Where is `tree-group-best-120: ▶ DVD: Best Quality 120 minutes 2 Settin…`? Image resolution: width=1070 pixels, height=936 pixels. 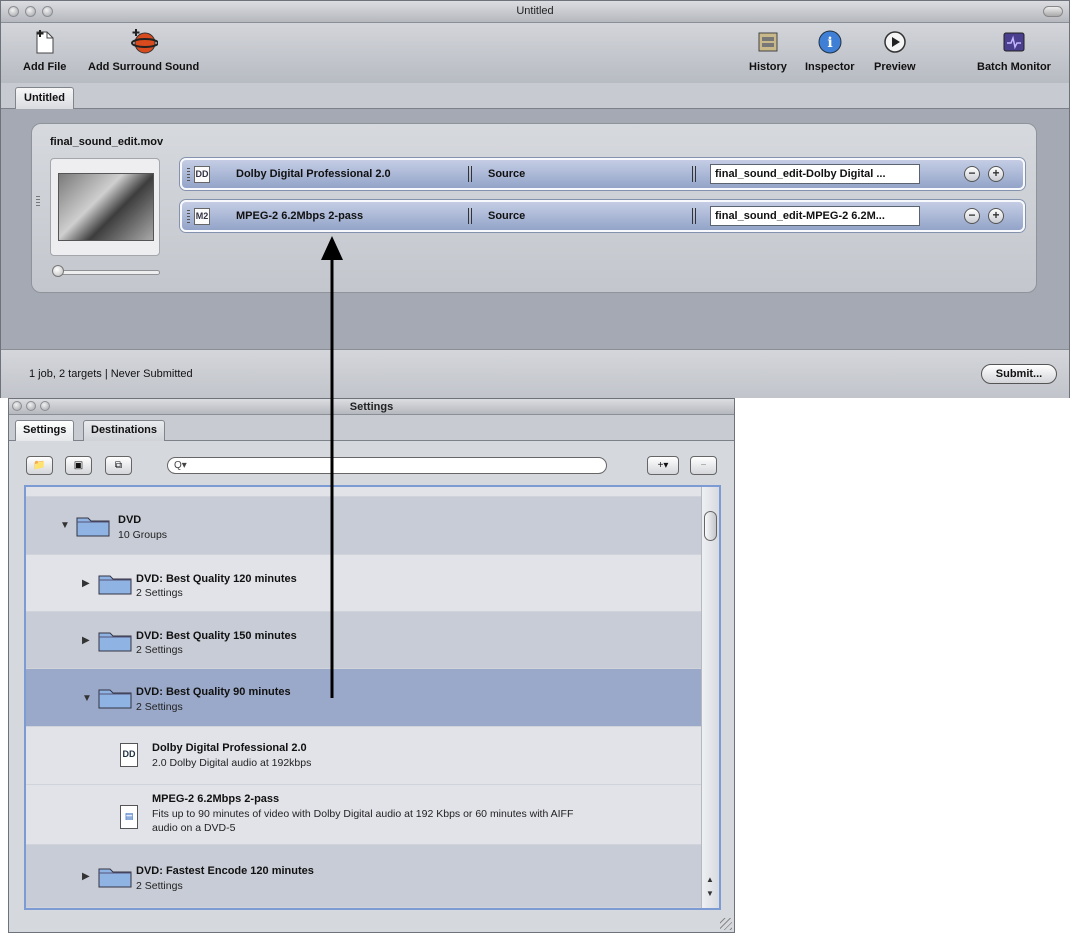
tree-group-best-120: ▶ DVD: Best Quality 120 minutes 2 Settin… is located at coordinates (364, 583).